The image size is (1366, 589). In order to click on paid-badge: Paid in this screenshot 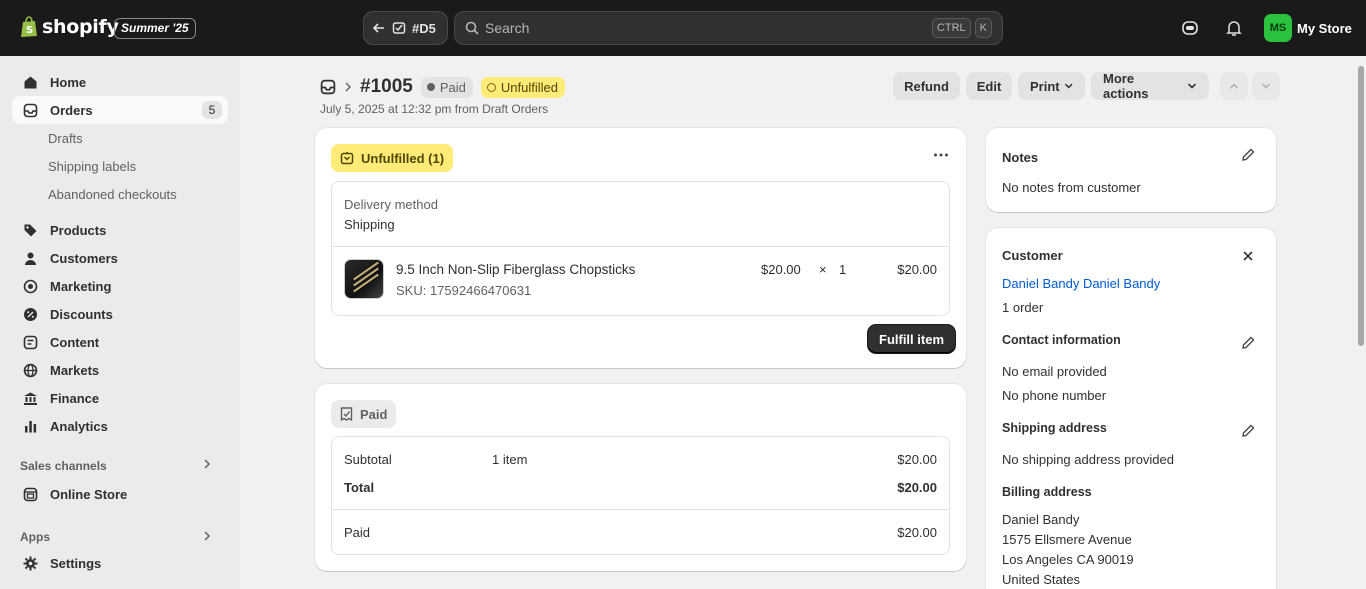, I will do `click(364, 414)`.